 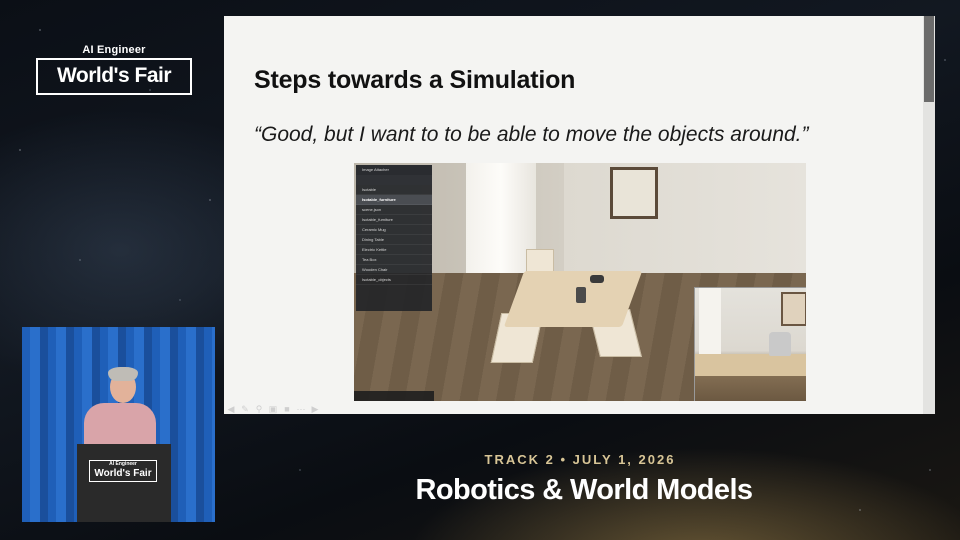 What do you see at coordinates (597, 279) in the screenshot?
I see `kettle` at bounding box center [597, 279].